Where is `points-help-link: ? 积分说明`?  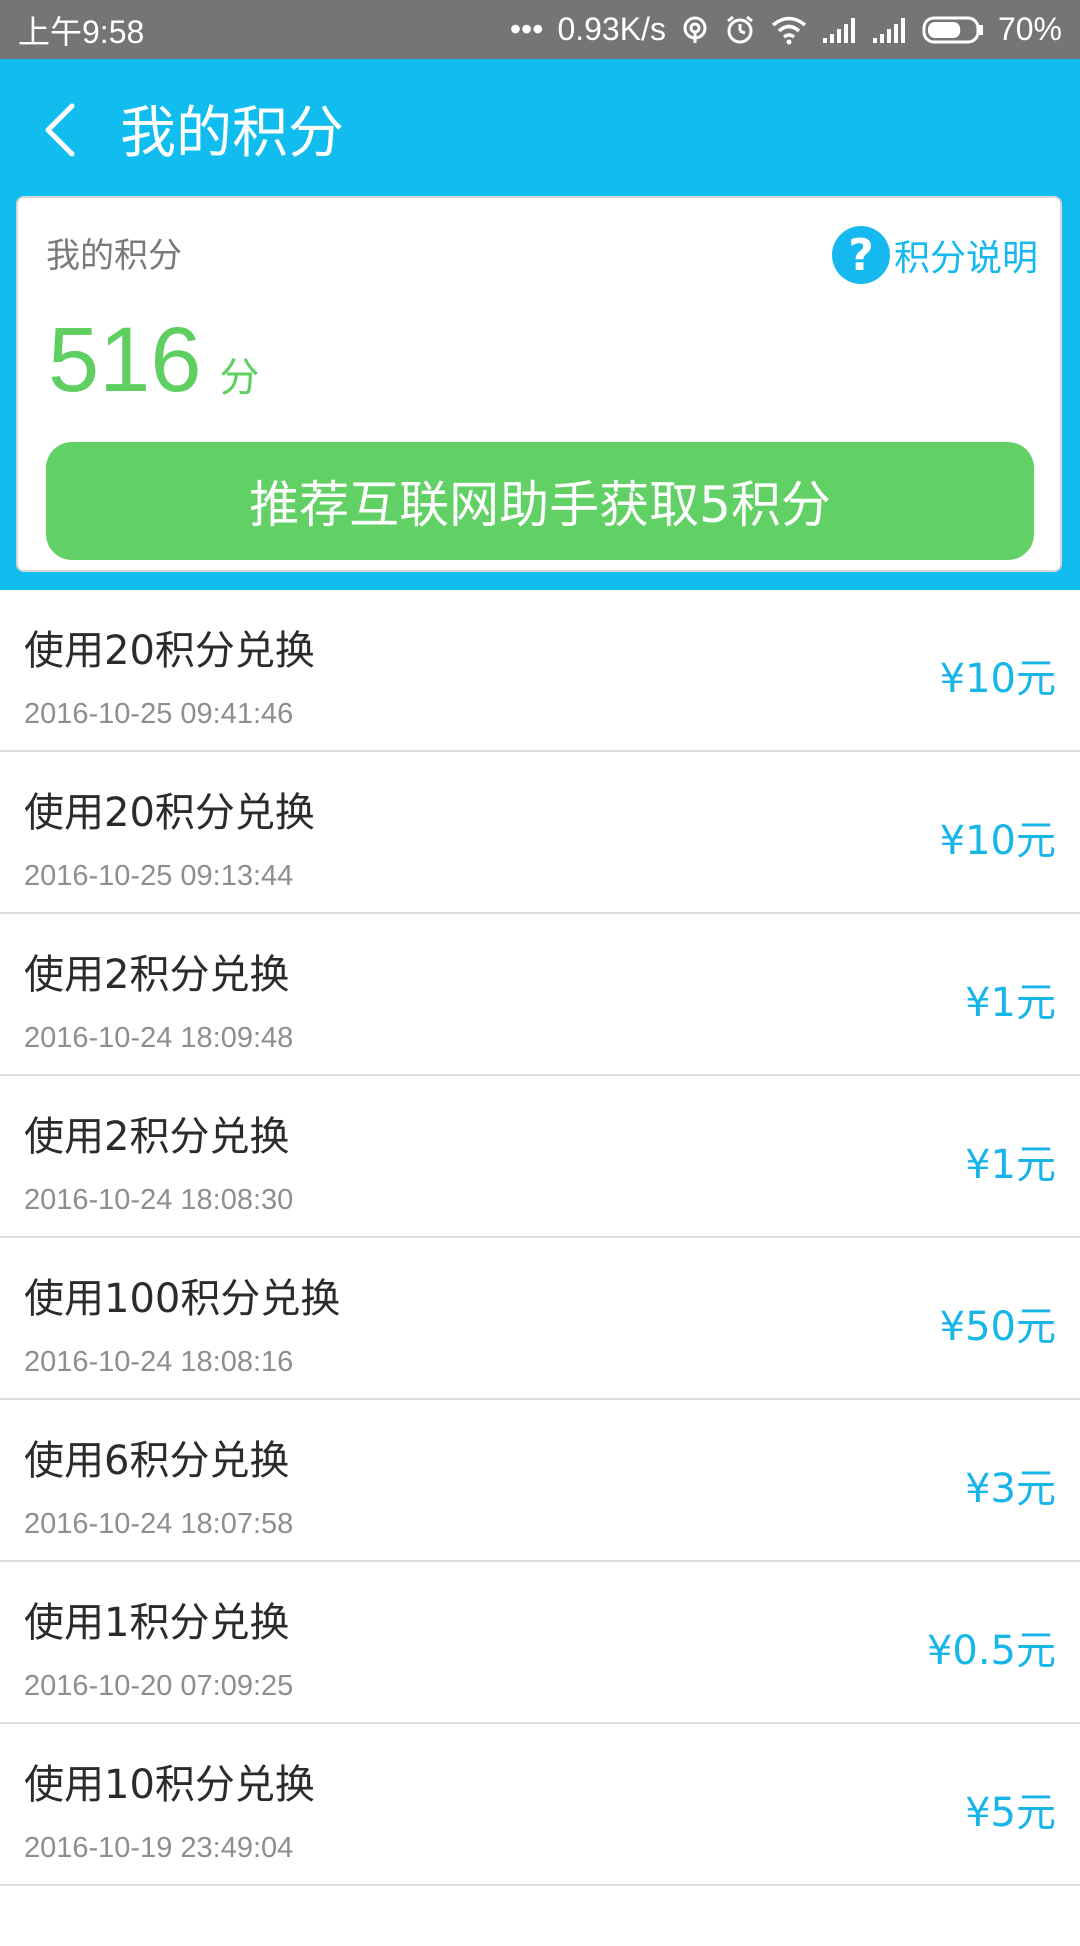
points-help-link: ? 积分说明 is located at coordinates (934, 255).